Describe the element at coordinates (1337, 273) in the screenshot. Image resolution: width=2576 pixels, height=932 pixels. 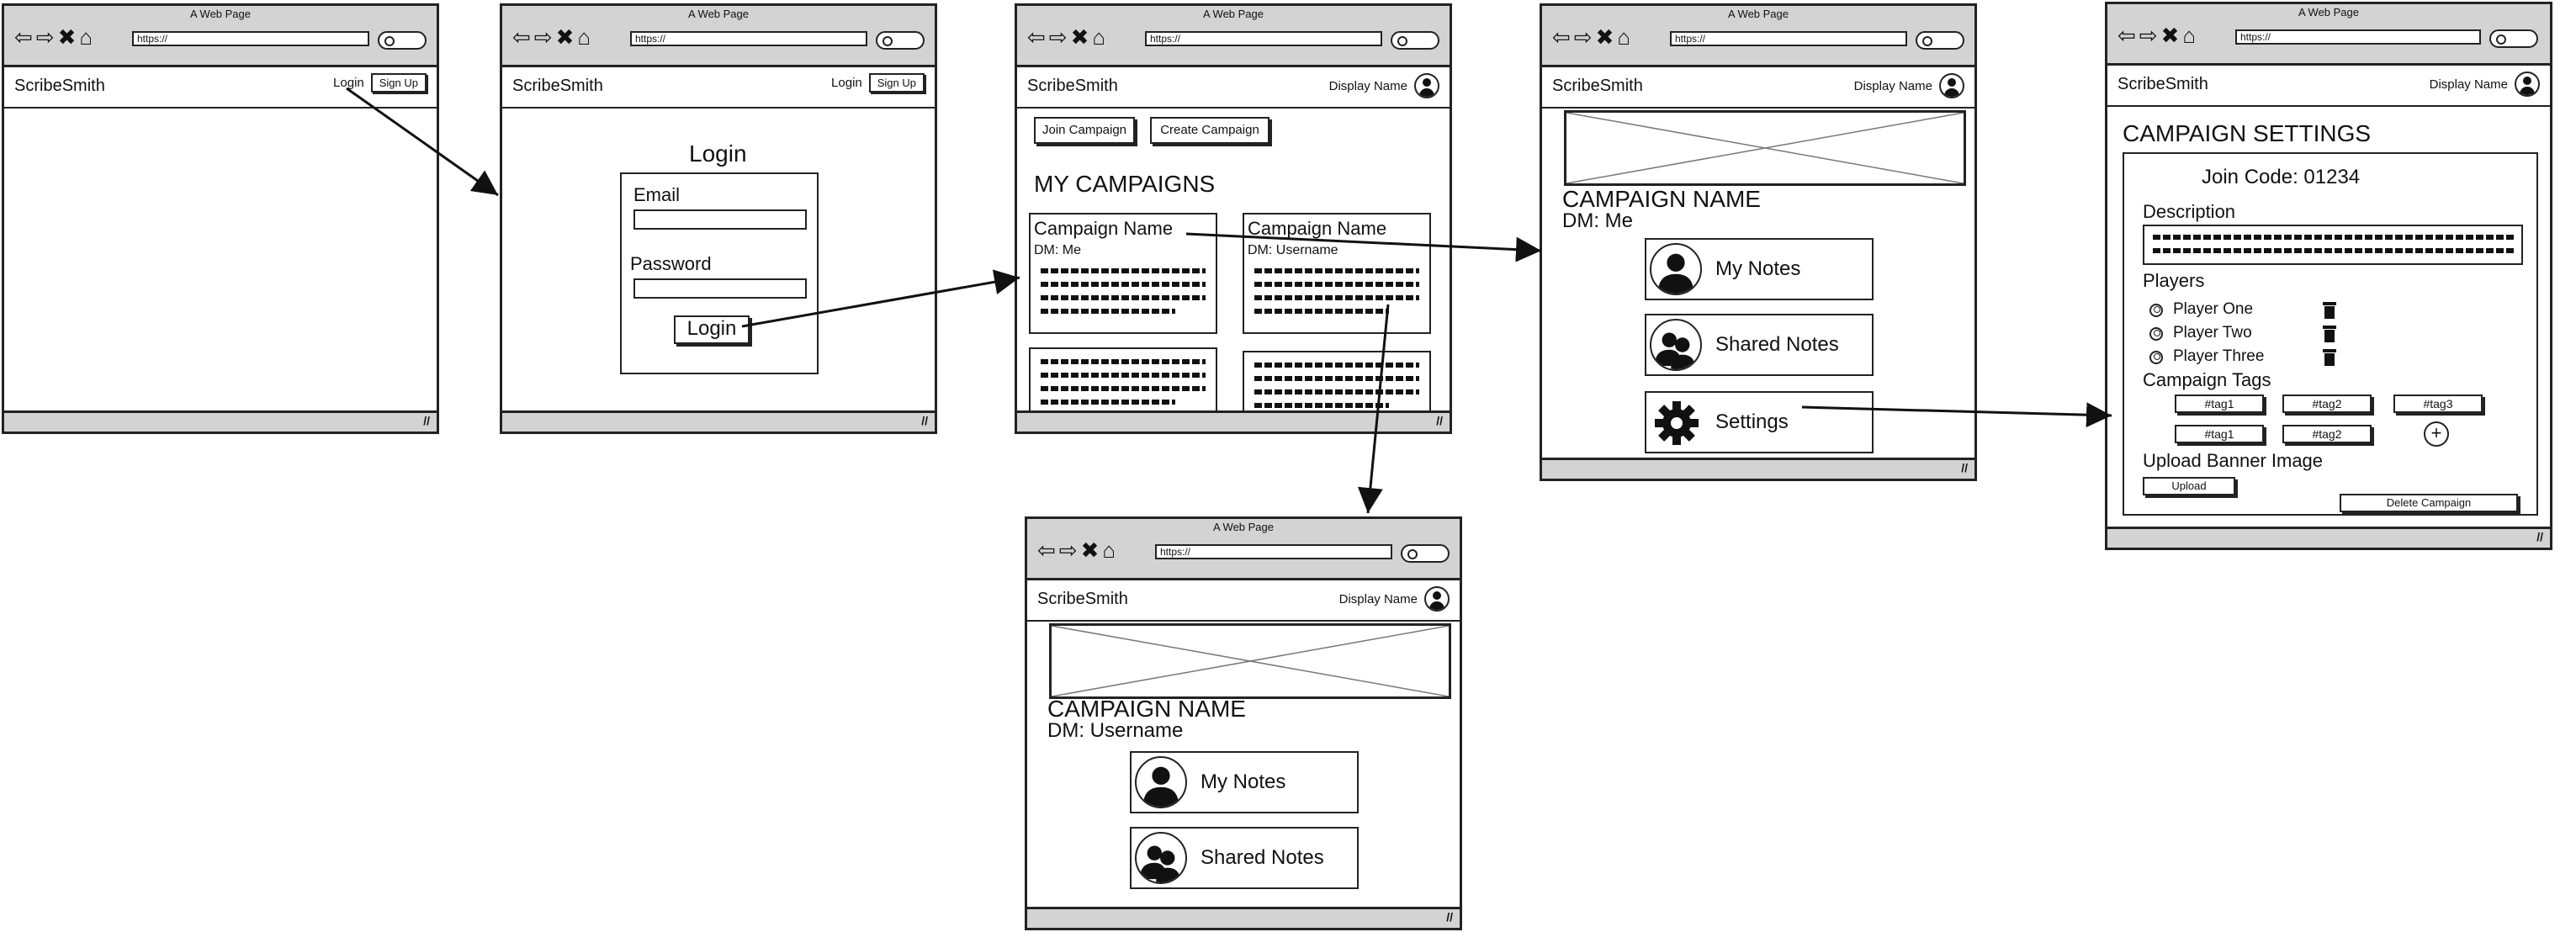
I see `campaign-card: Campaign Name DM: Username` at that location.